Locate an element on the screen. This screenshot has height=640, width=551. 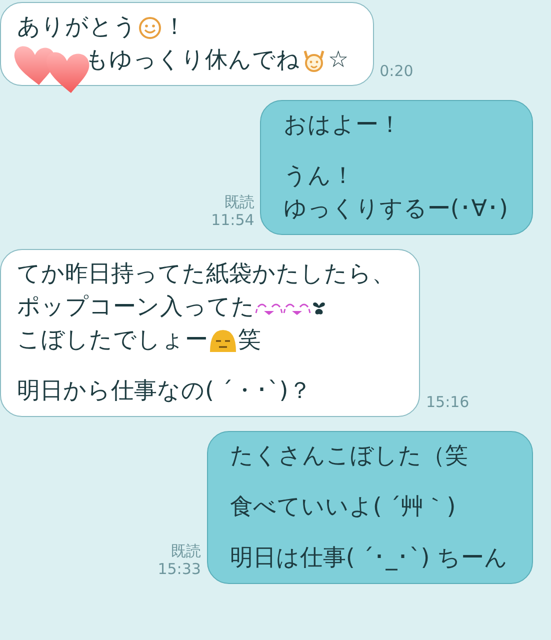
message-text: ありがとう is located at coordinates (77, 27).